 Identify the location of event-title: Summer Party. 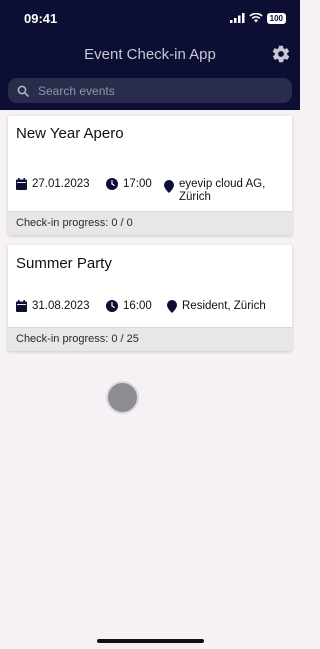
(64, 263).